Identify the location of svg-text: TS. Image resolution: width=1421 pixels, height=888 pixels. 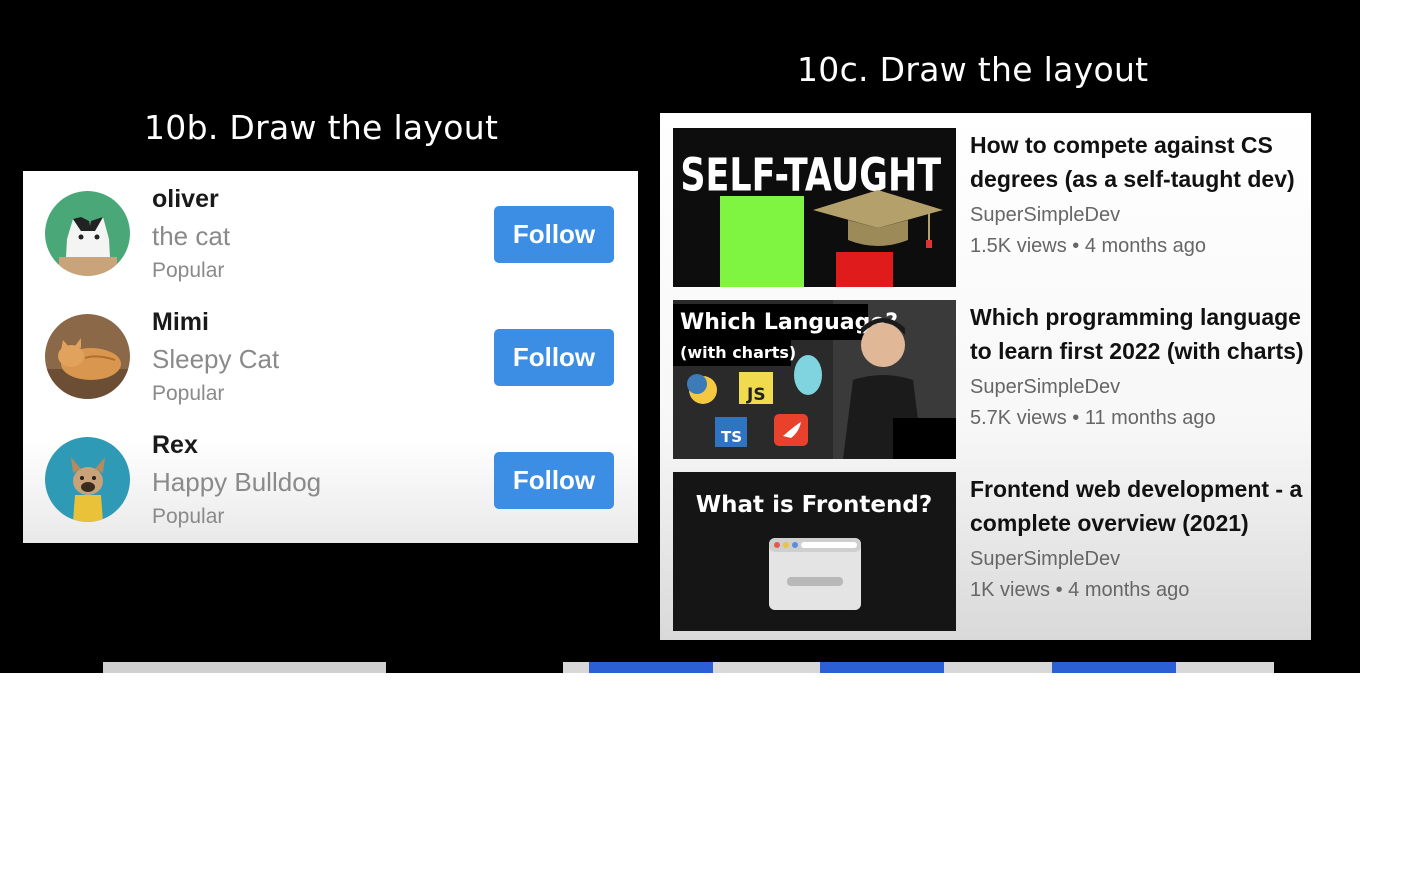
(731, 437).